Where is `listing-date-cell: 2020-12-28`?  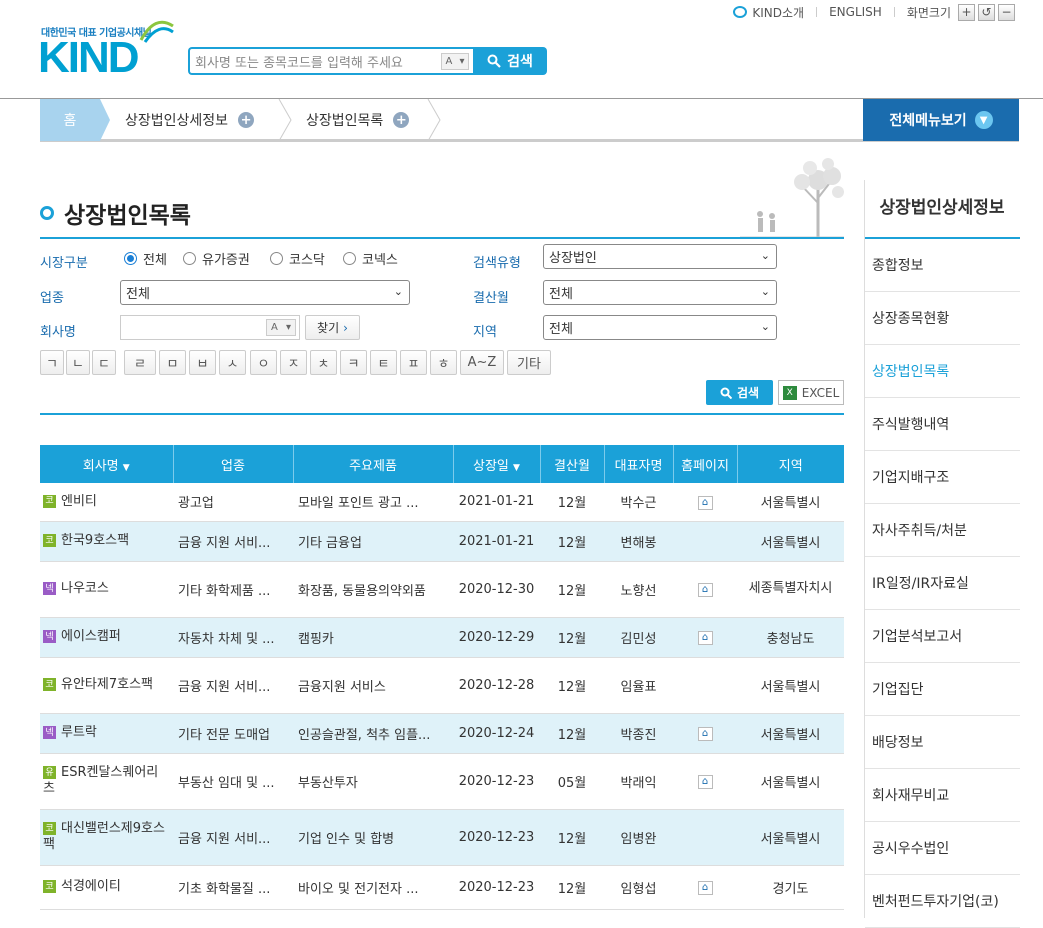 listing-date-cell: 2020-12-28 is located at coordinates (496, 685).